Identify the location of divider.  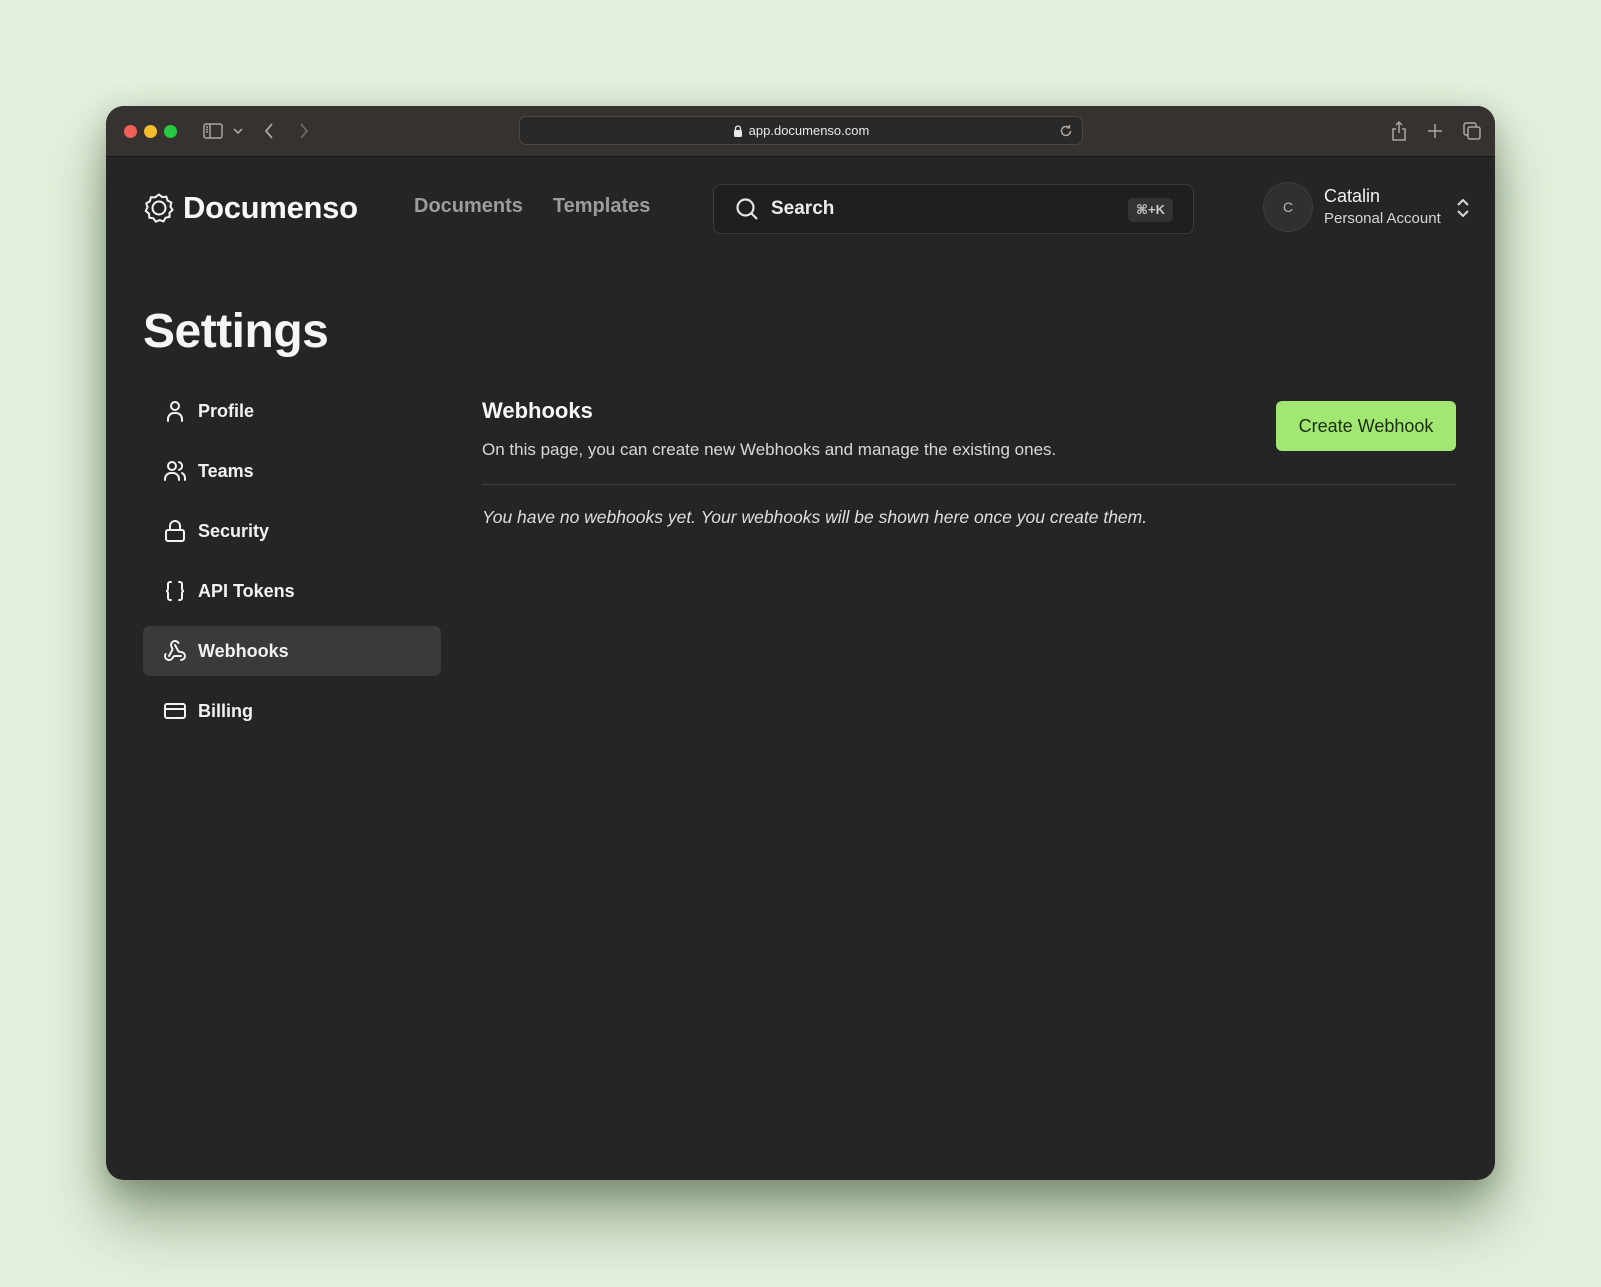
(969, 484).